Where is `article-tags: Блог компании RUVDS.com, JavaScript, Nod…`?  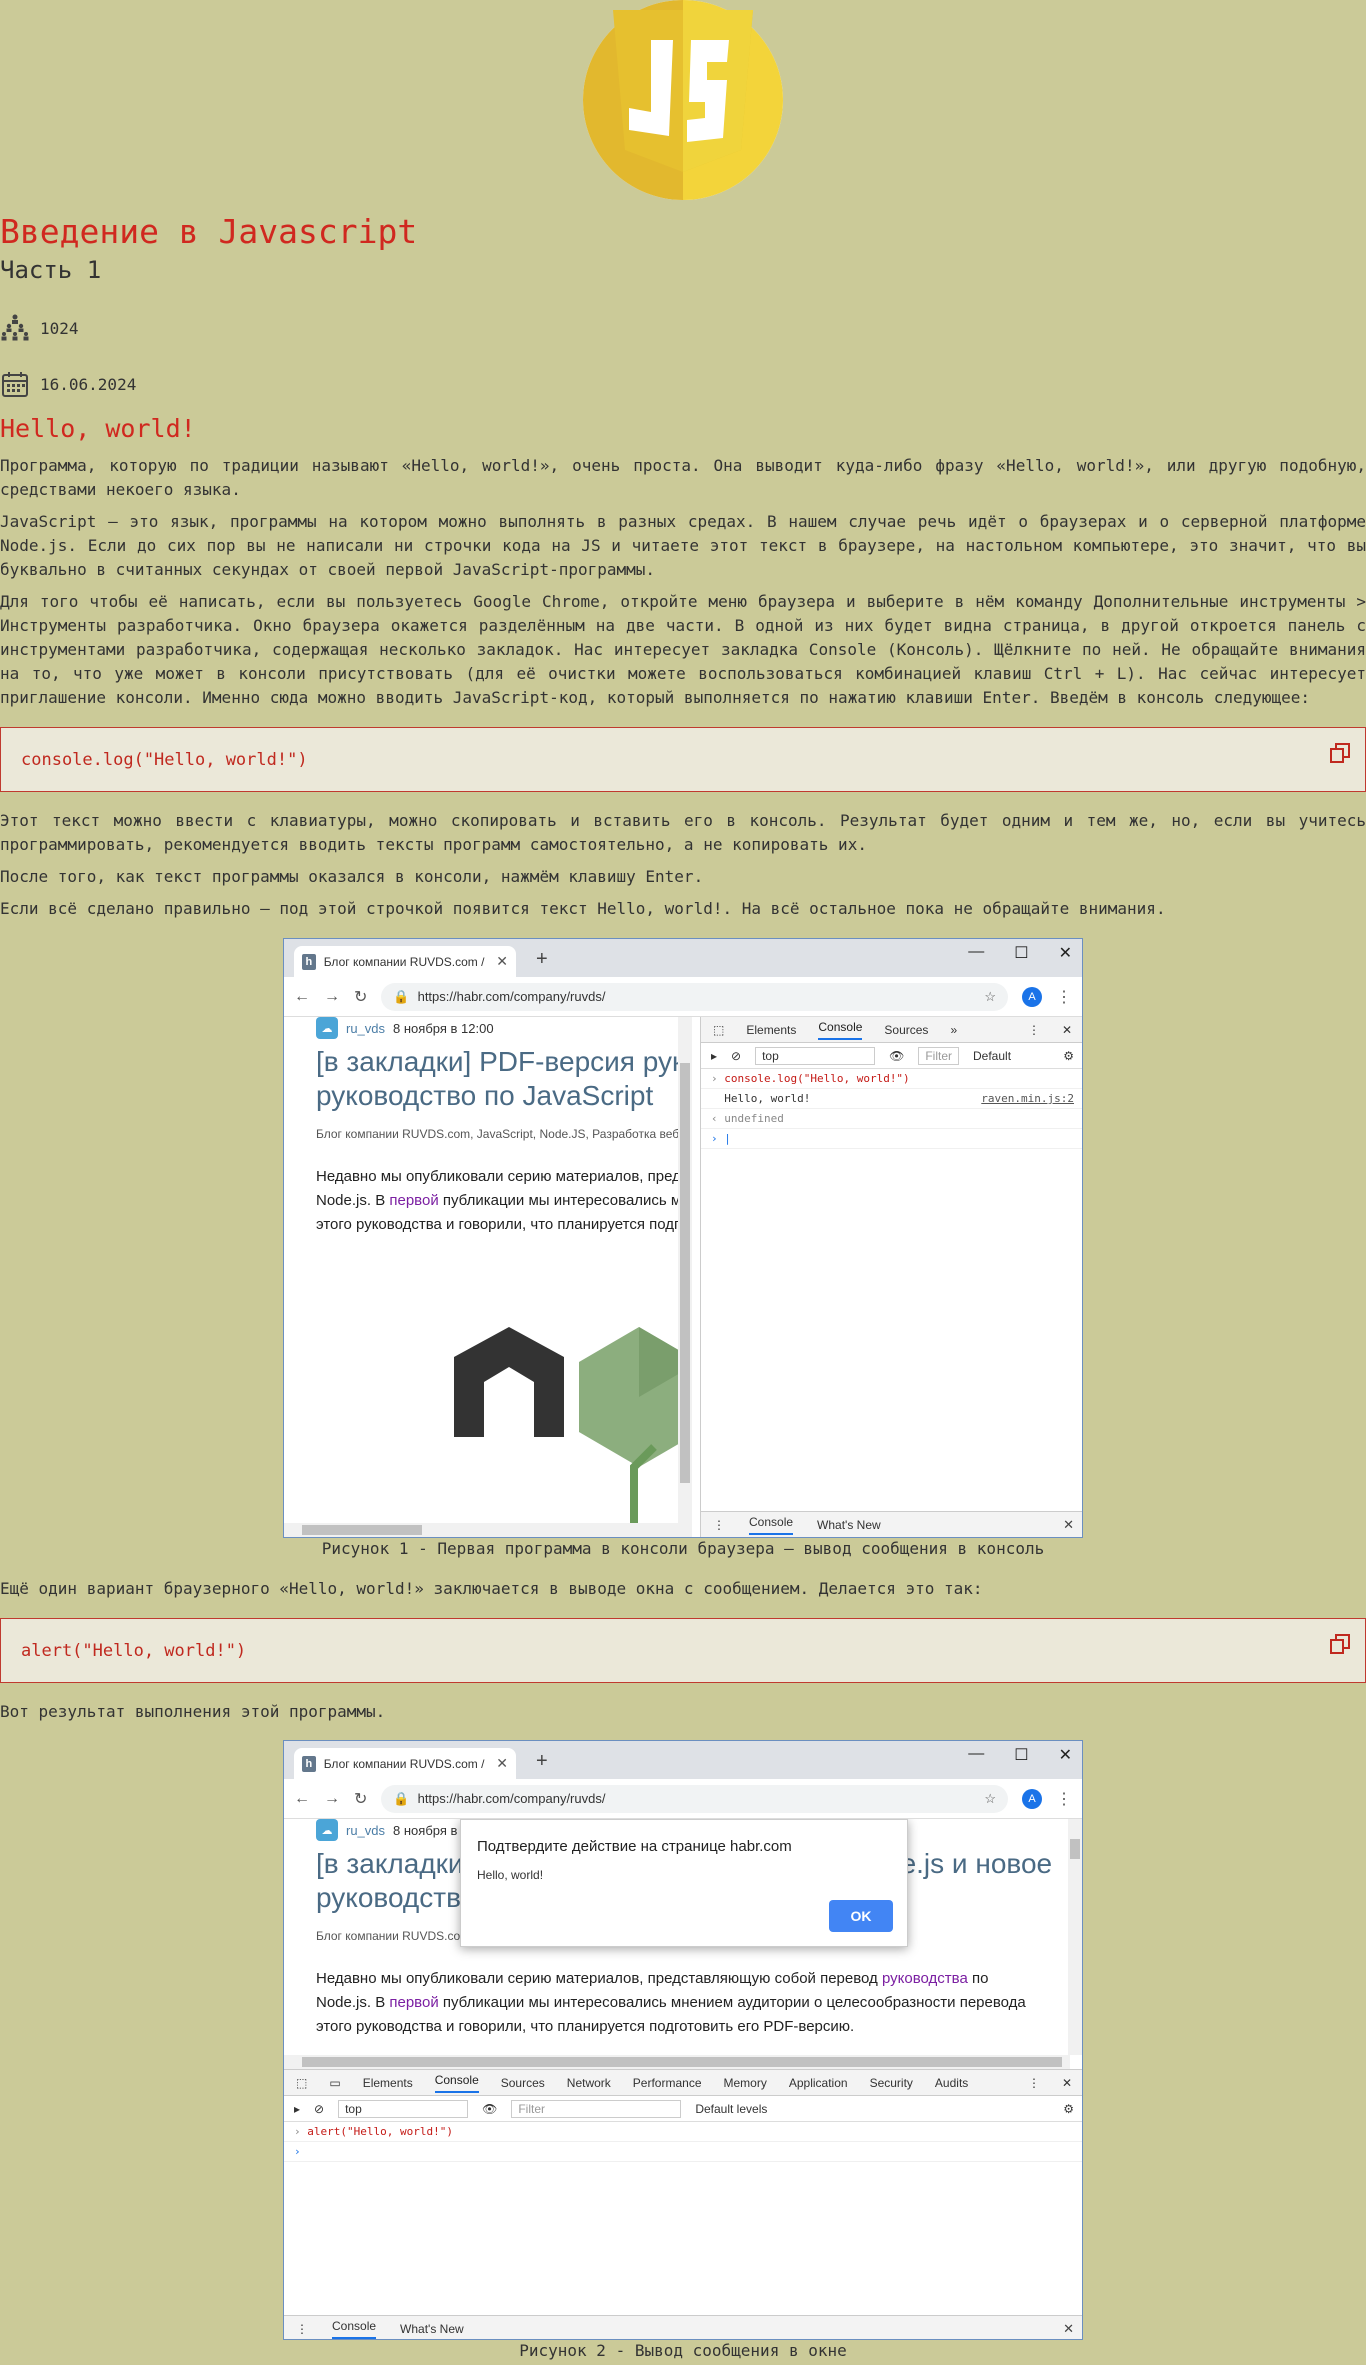 article-tags: Блог компании RUVDS.com, JavaScript, Nod… is located at coordinates (504, 1134).